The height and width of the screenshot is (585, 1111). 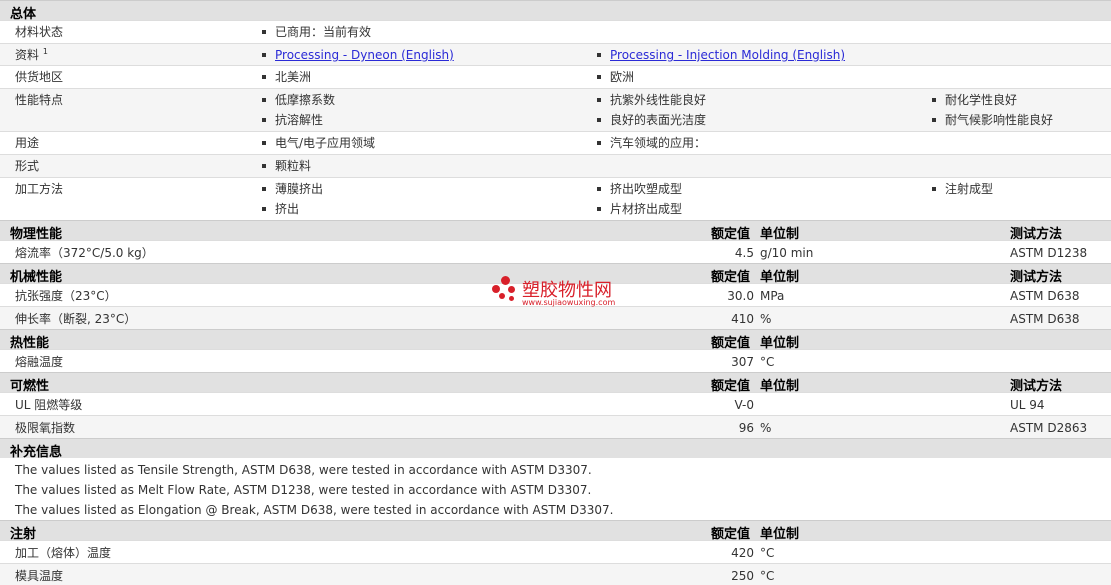 I want to click on row-processing: 加工方法 薄膜挤出 挤出吹塑成型 注射成型 挤出 片材挤出成型, so click(x=555, y=198).